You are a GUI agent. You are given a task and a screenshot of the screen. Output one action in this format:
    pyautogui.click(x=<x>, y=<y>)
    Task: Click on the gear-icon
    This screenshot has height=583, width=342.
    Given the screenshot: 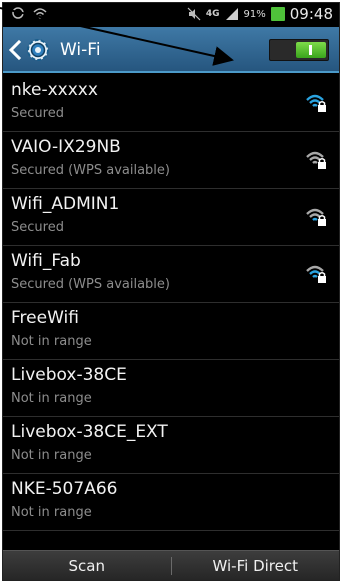 What is the action you would take?
    pyautogui.click(x=38, y=50)
    